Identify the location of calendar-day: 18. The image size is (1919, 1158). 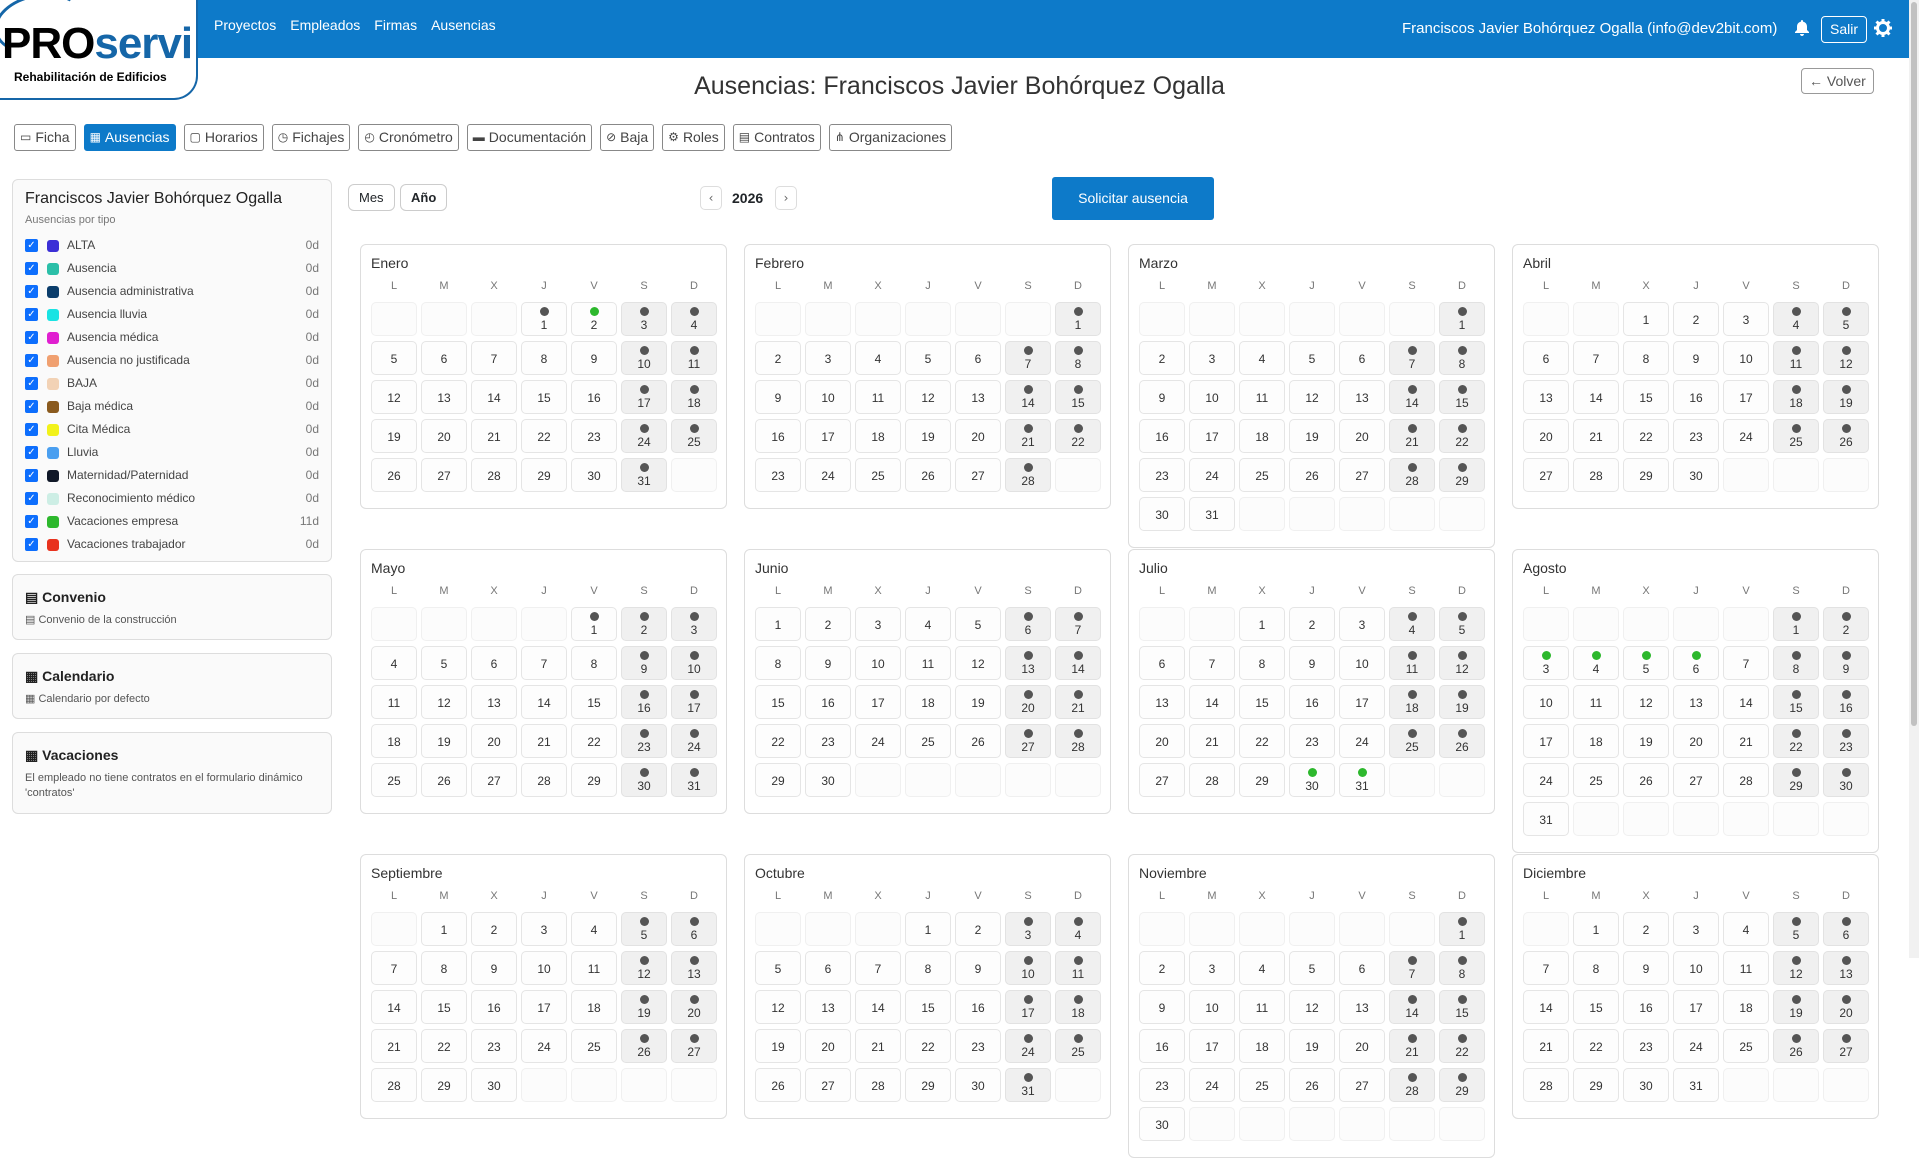
(1412, 702).